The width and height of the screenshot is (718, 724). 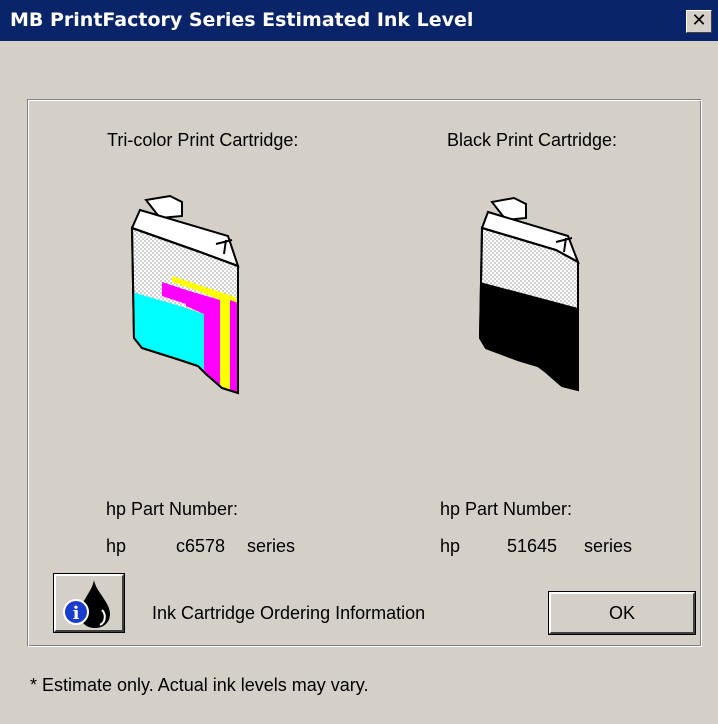 What do you see at coordinates (271, 546) in the screenshot?
I see `tricolor-series: series` at bounding box center [271, 546].